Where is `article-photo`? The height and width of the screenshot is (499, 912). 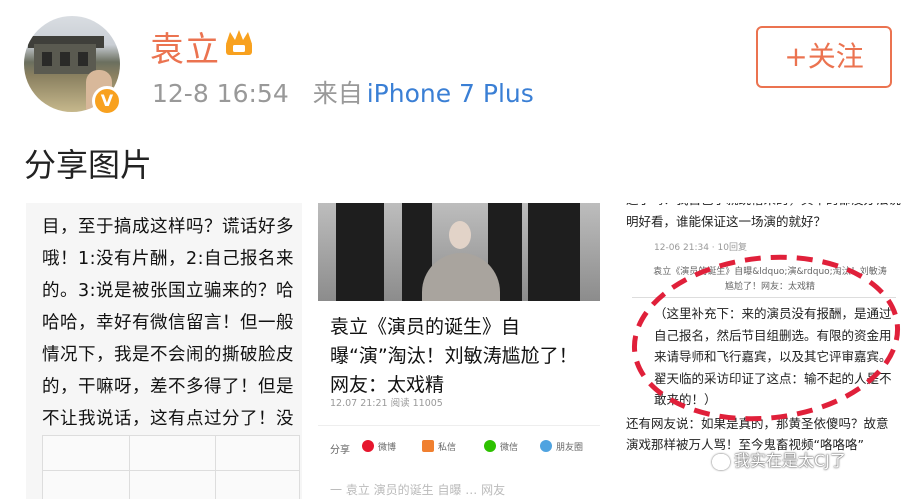 article-photo is located at coordinates (459, 252).